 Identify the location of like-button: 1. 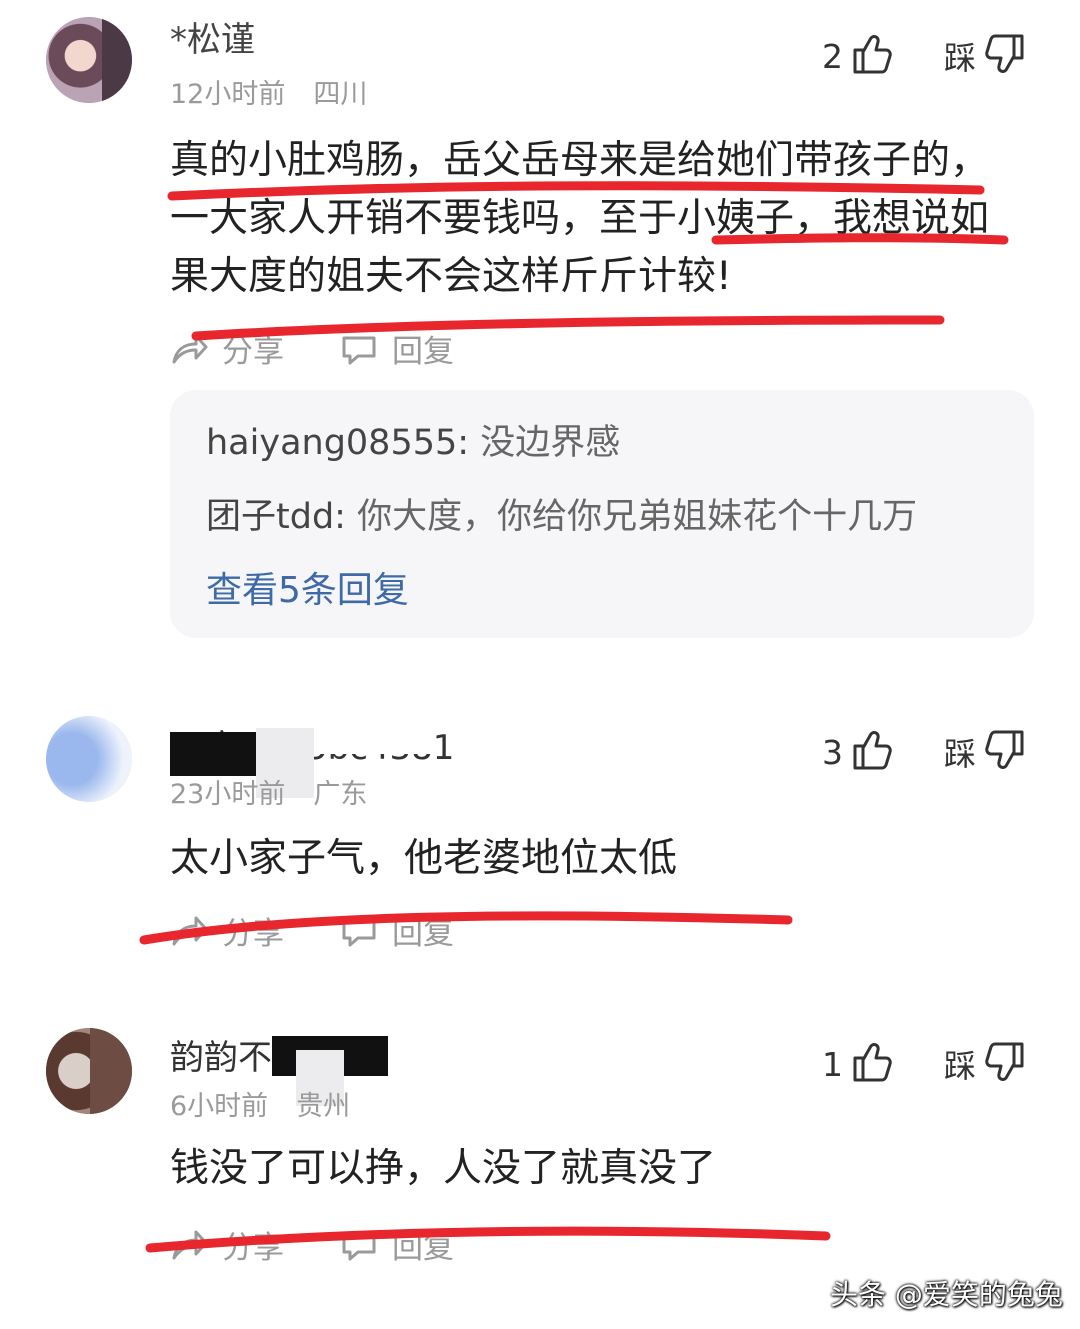
(857, 1064).